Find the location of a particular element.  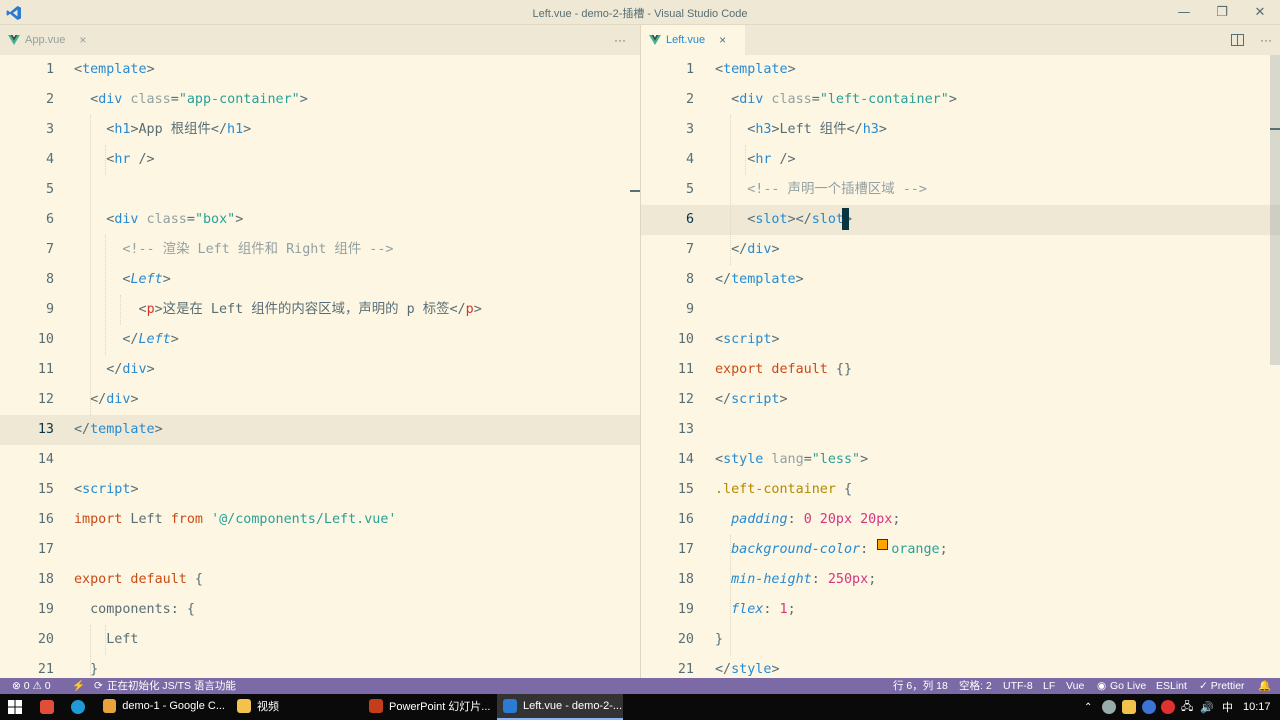

code-line: 7 </div> is located at coordinates (960, 250).